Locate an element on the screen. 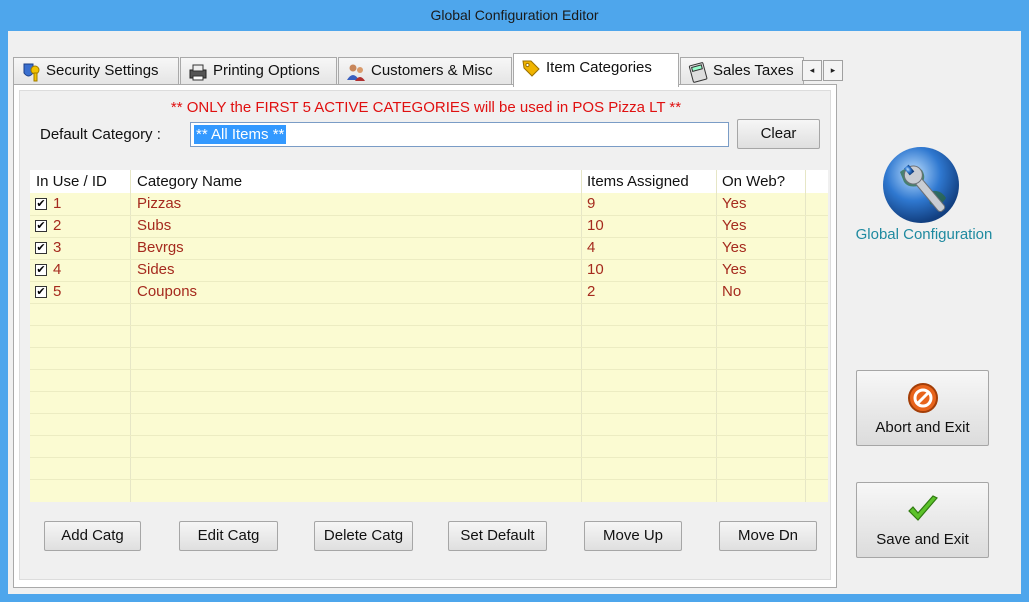  abort-and-exit-label: Abort and Exit is located at coordinates (922, 427).